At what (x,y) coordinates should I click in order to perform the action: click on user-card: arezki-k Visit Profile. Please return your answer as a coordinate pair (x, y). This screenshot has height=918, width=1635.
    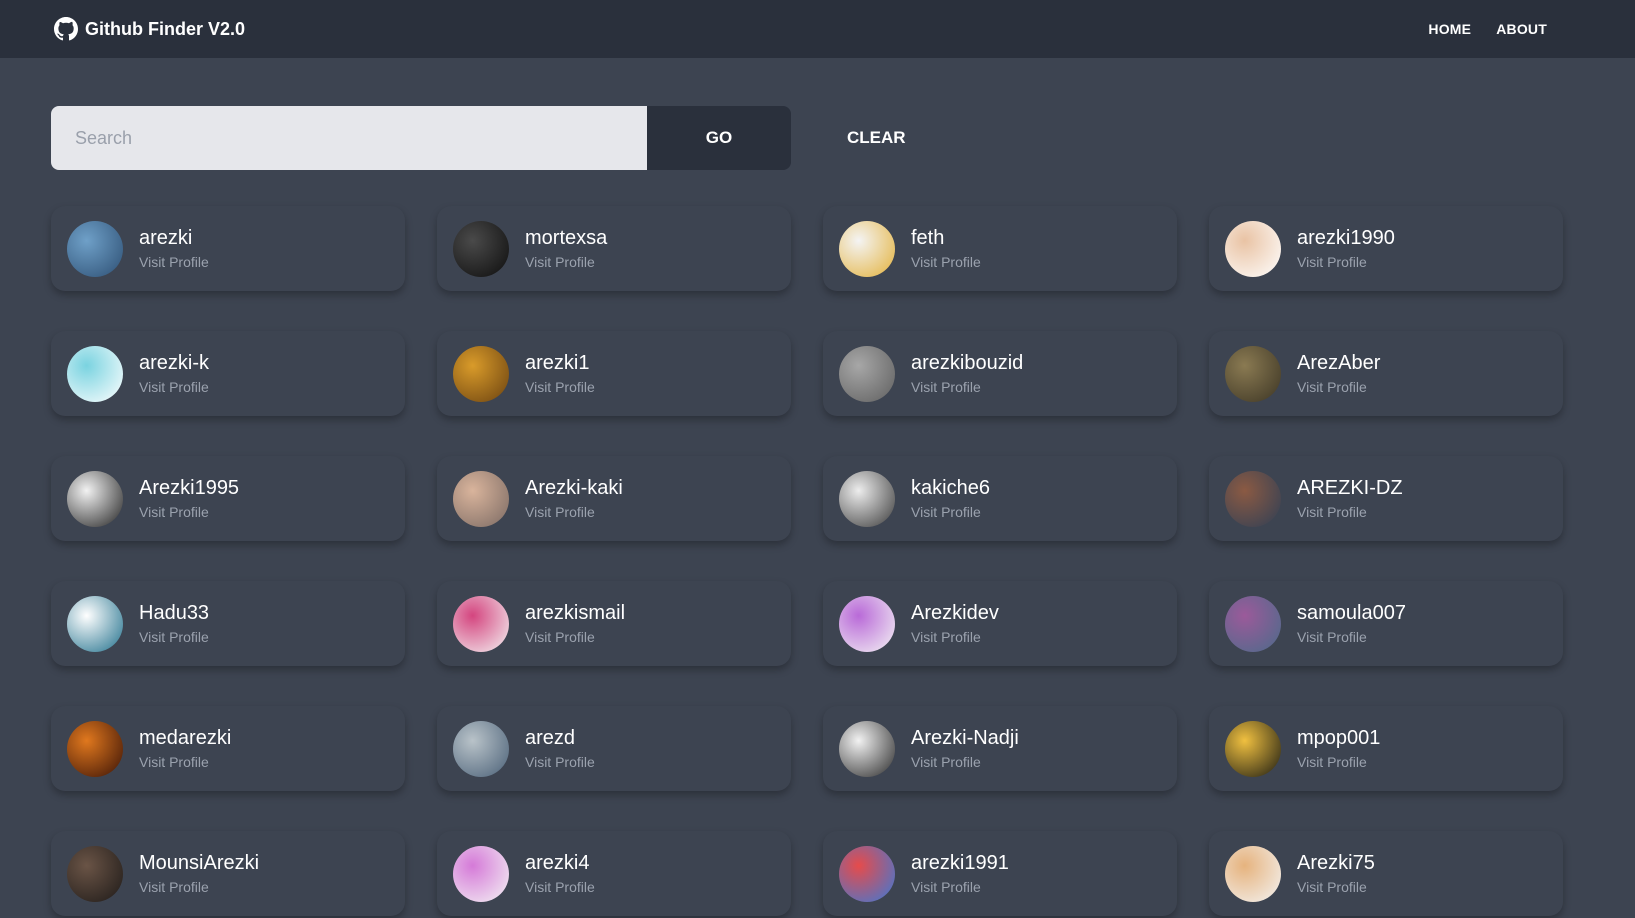
    Looking at the image, I should click on (228, 373).